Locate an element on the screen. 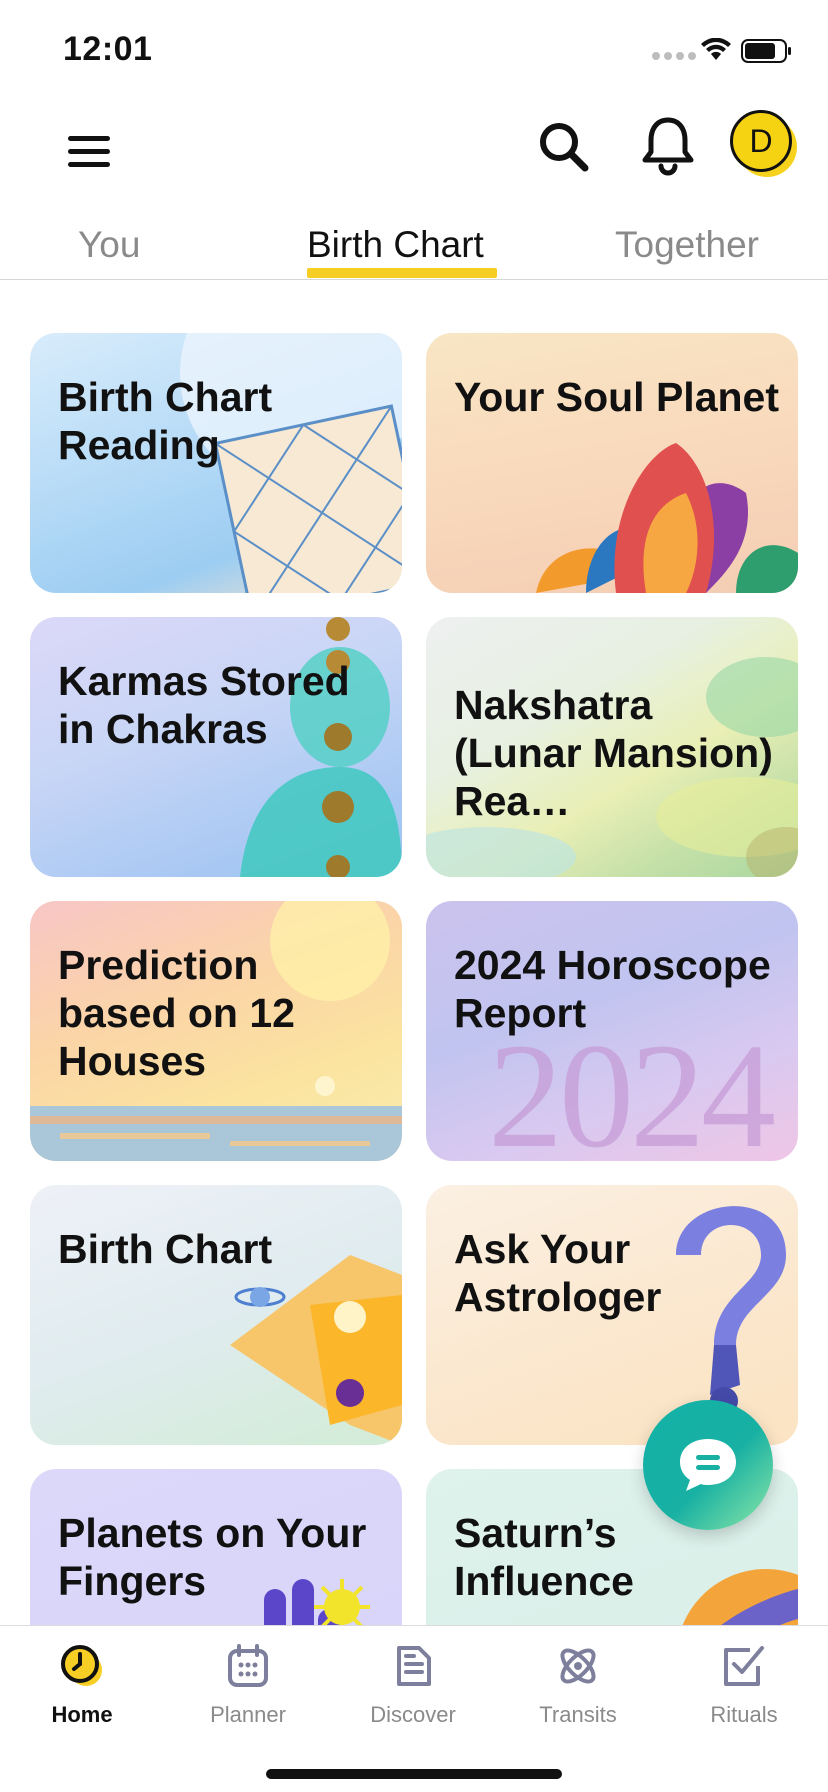  wifi-icon is located at coordinates (716, 49).